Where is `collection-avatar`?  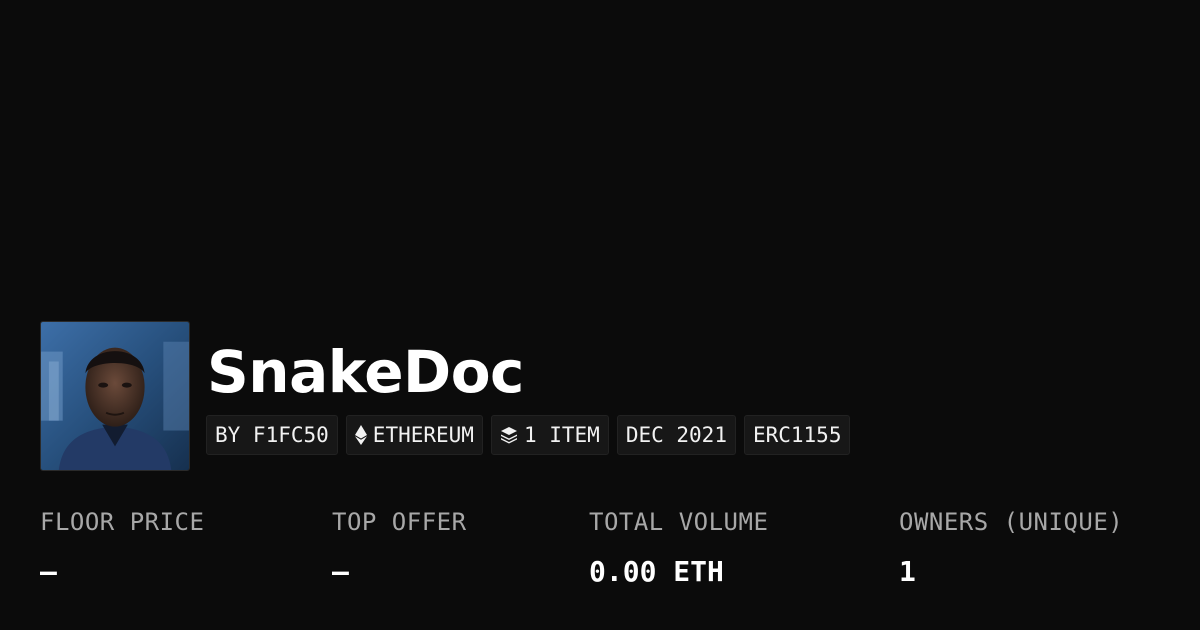
collection-avatar is located at coordinates (115, 396).